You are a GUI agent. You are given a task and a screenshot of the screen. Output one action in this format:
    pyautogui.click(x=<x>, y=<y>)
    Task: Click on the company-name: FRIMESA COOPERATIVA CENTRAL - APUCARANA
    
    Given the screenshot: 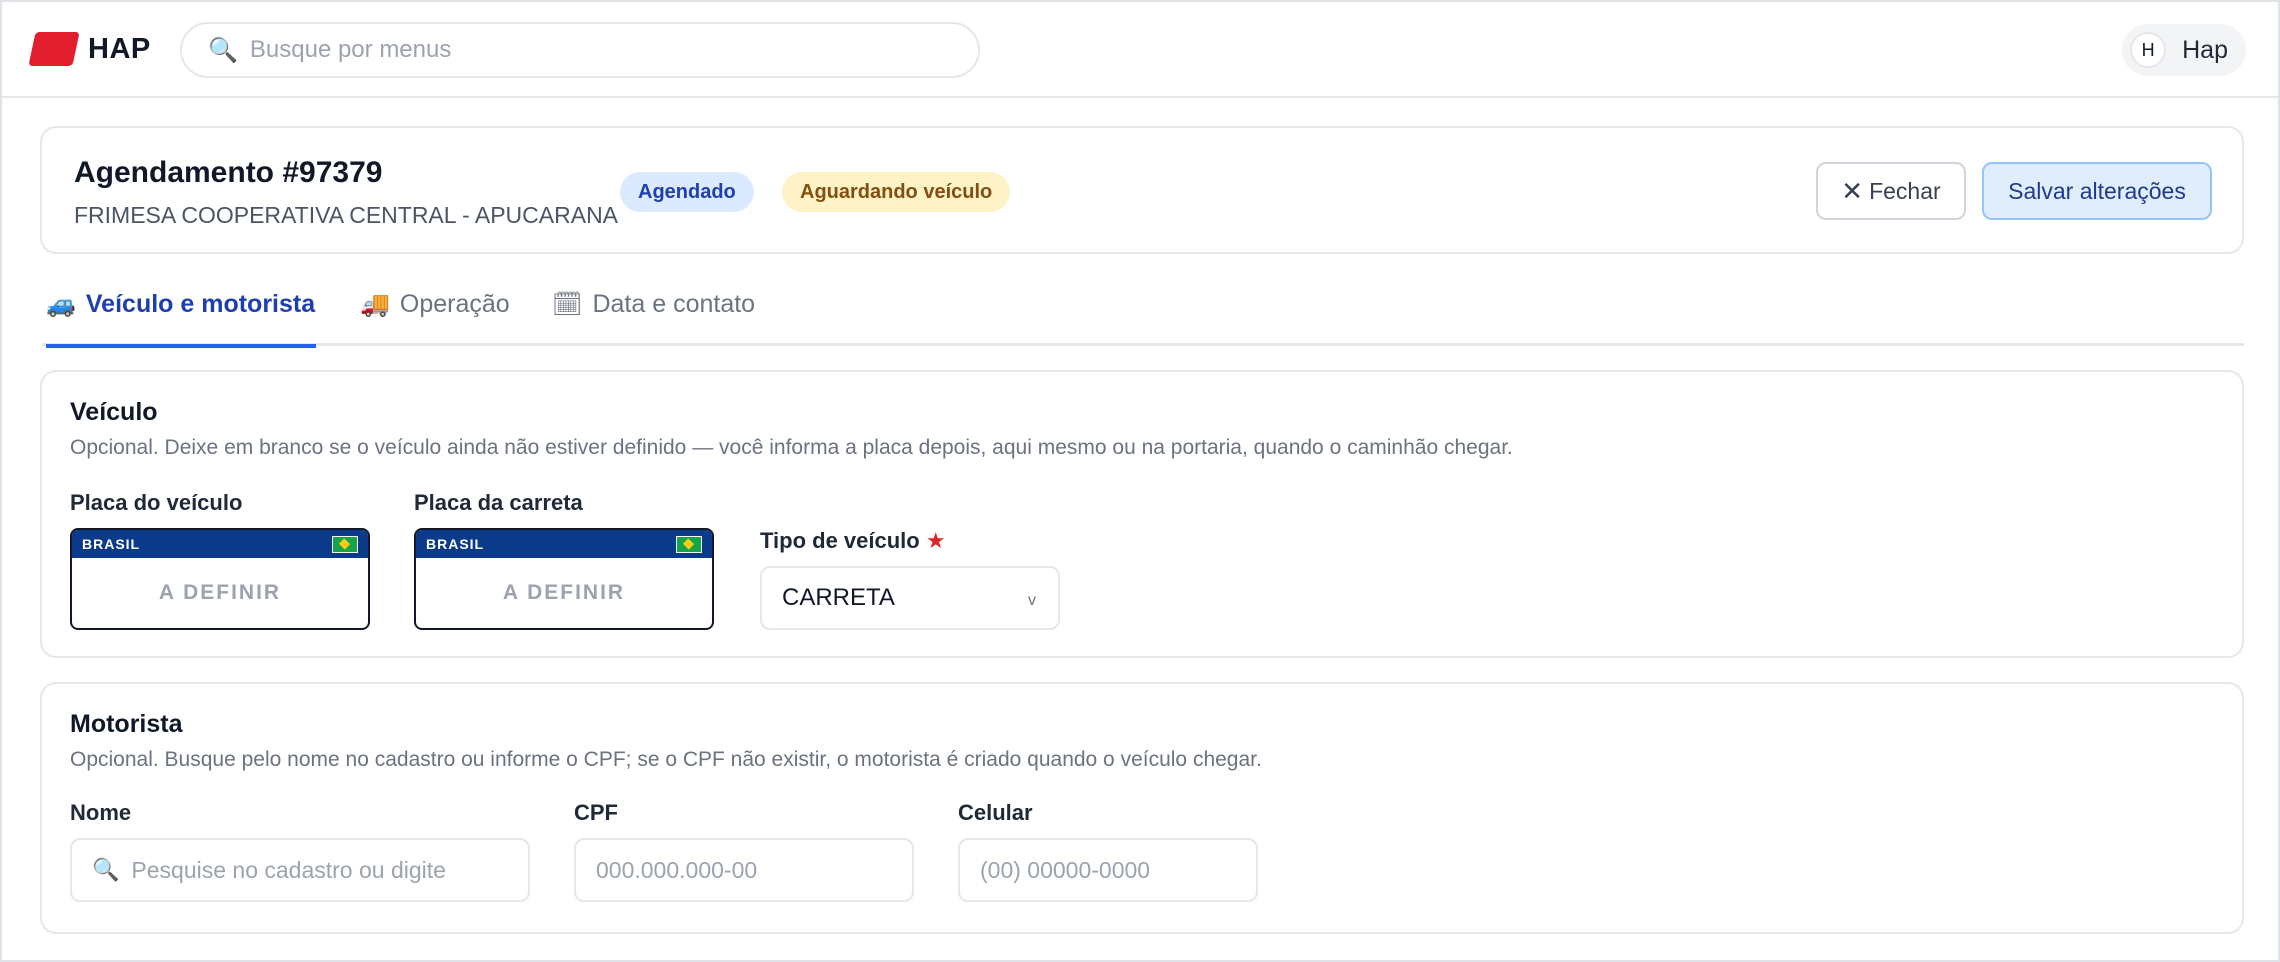 What is the action you would take?
    pyautogui.click(x=346, y=215)
    